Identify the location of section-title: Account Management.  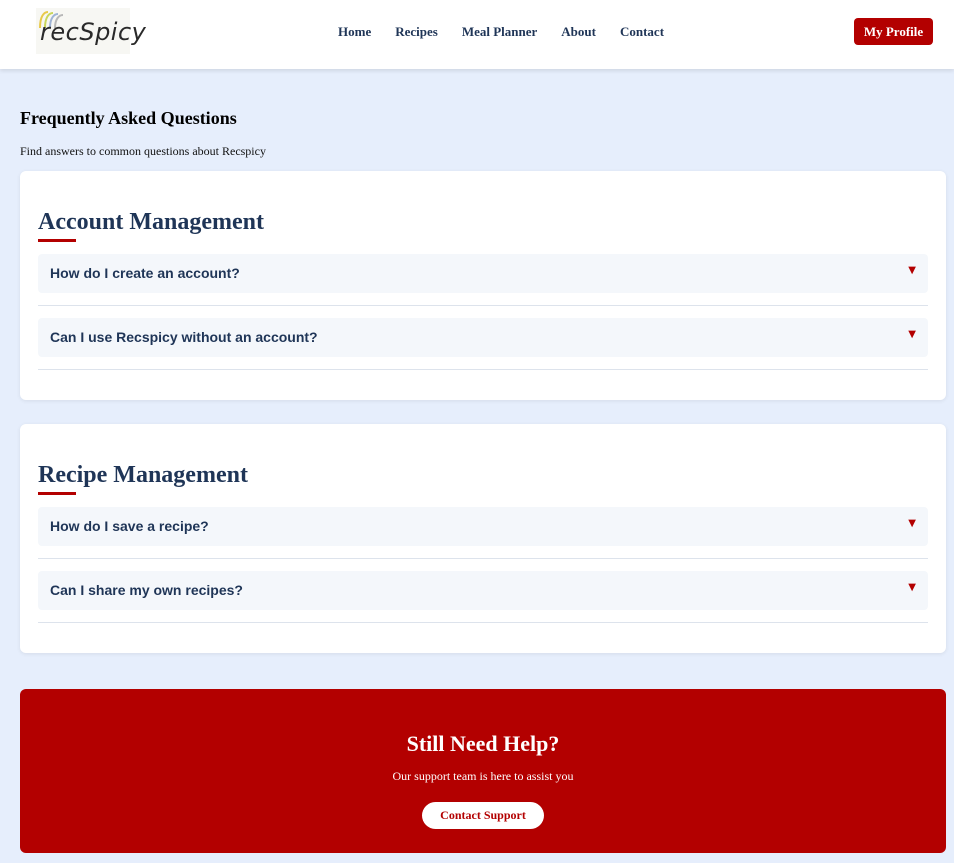
(151, 222).